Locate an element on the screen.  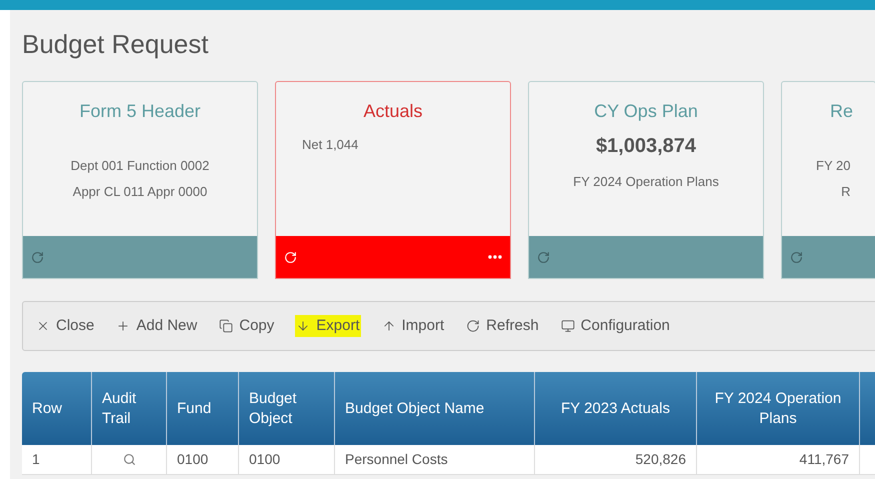
toolbar-button: Copy is located at coordinates (247, 326).